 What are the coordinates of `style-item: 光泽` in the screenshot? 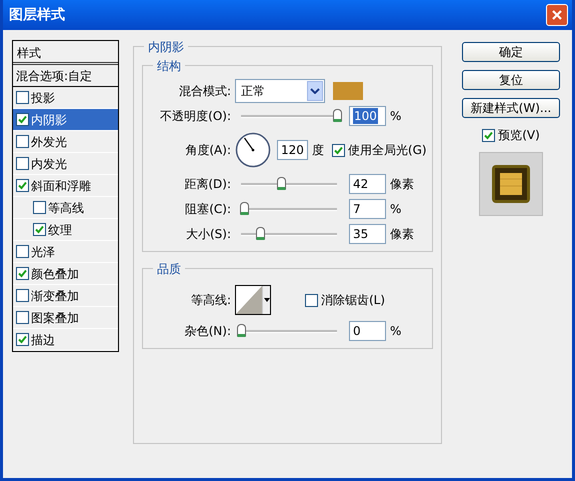 It's located at (65, 252).